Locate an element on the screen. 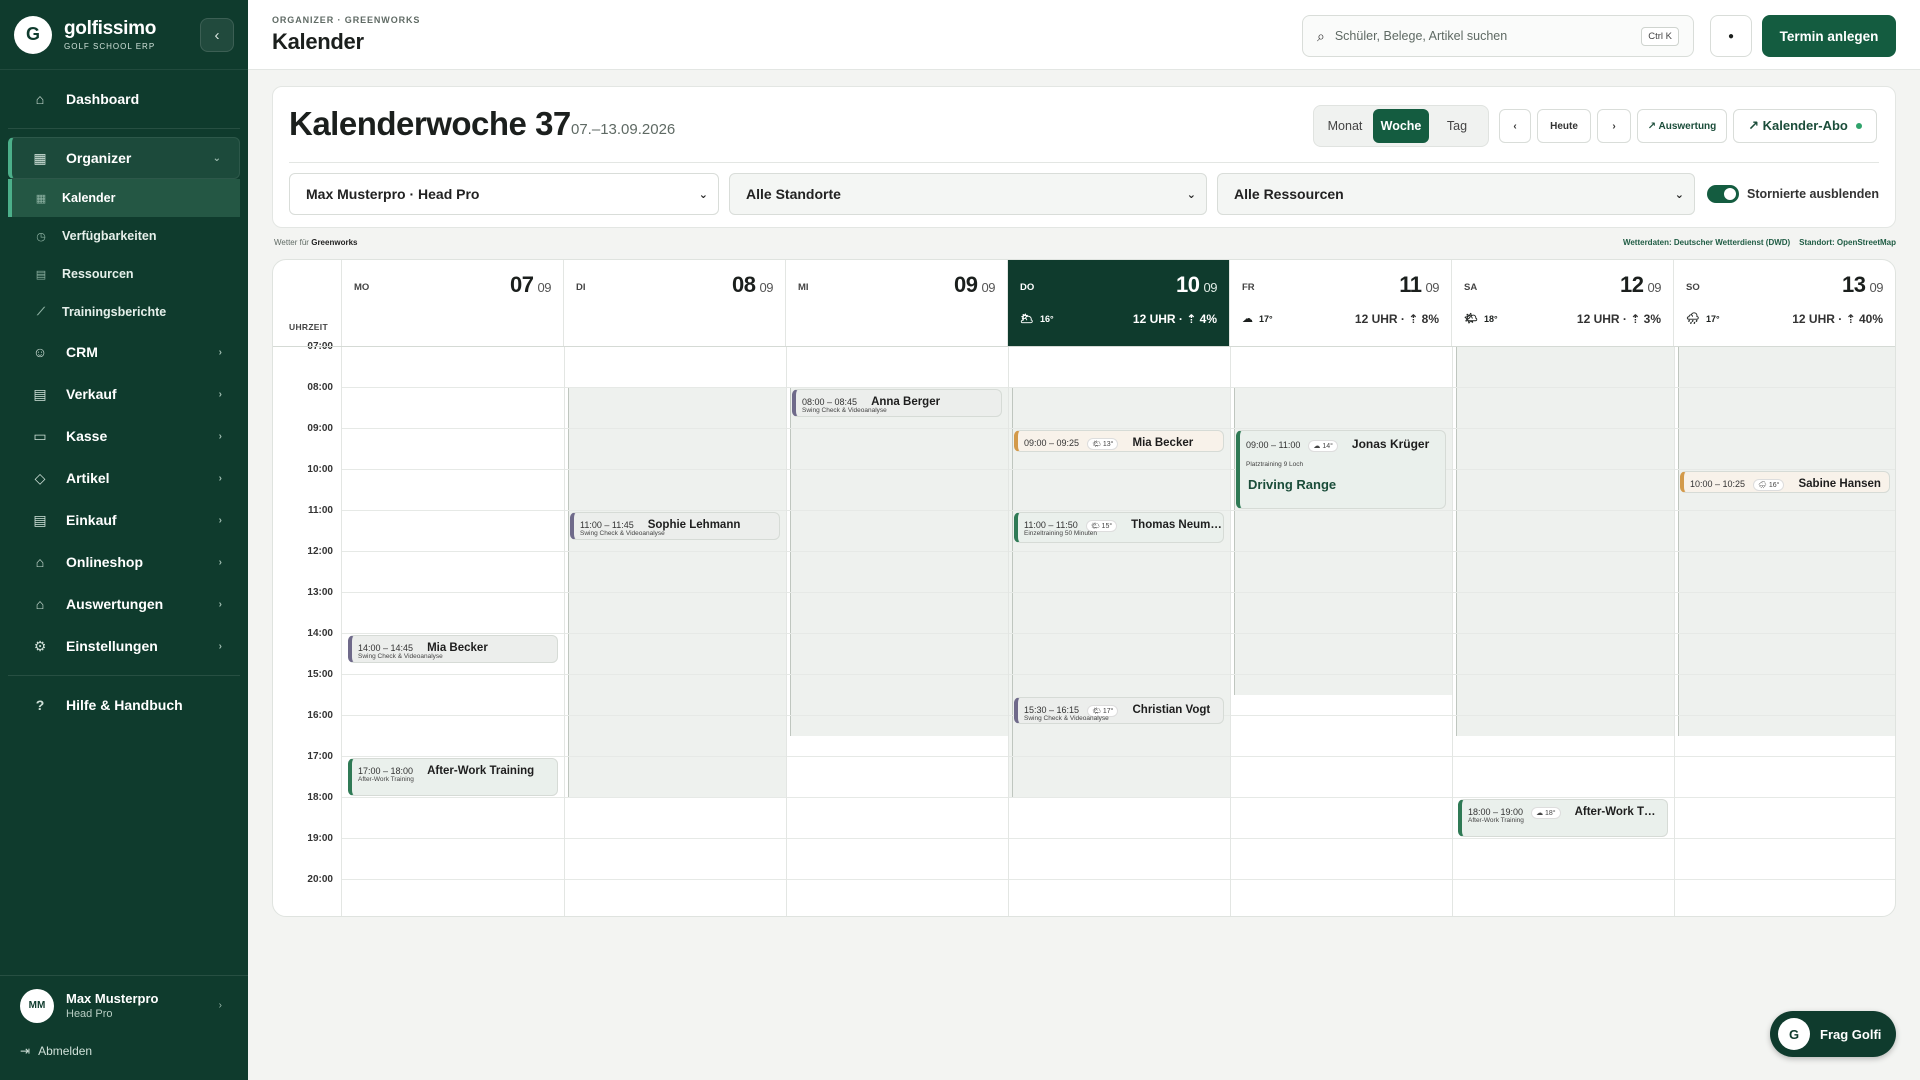 The height and width of the screenshot is (1080, 1920). hour-label: 15:00 is located at coordinates (320, 674).